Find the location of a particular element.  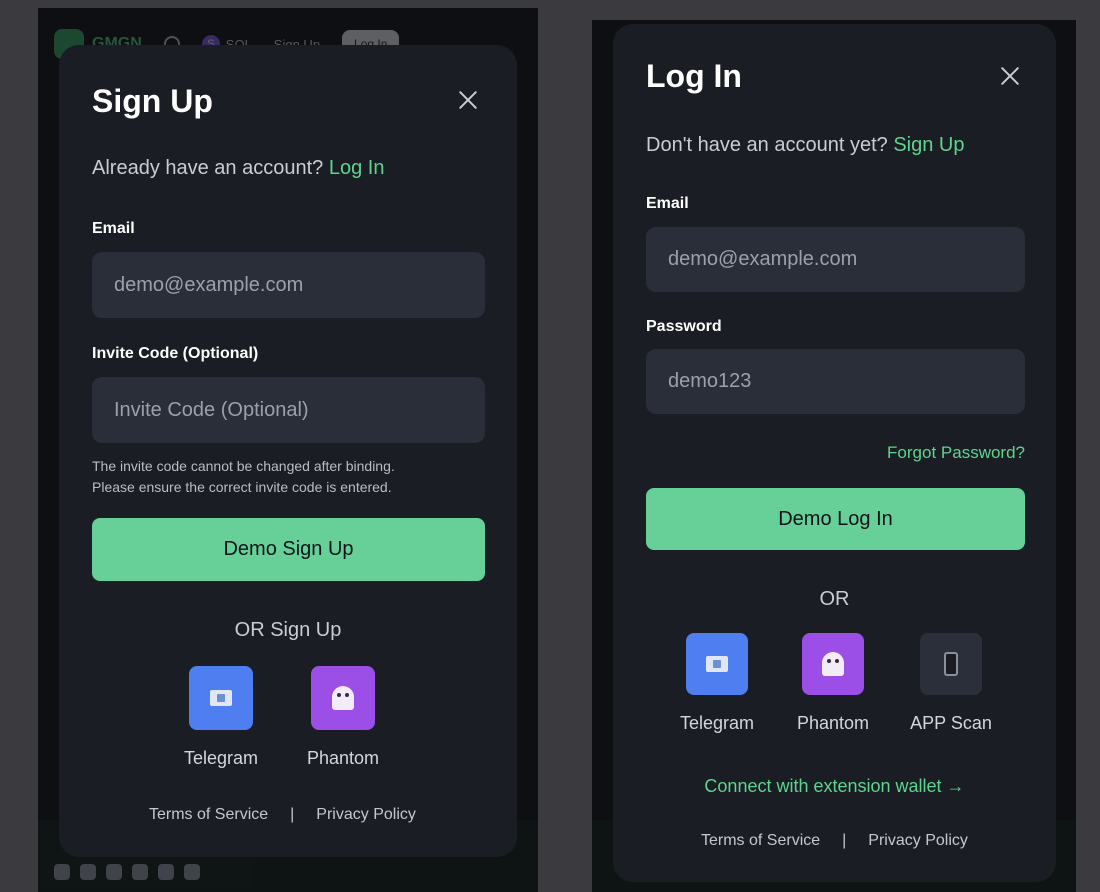

telegram-login-option: Telegram is located at coordinates (717, 683).